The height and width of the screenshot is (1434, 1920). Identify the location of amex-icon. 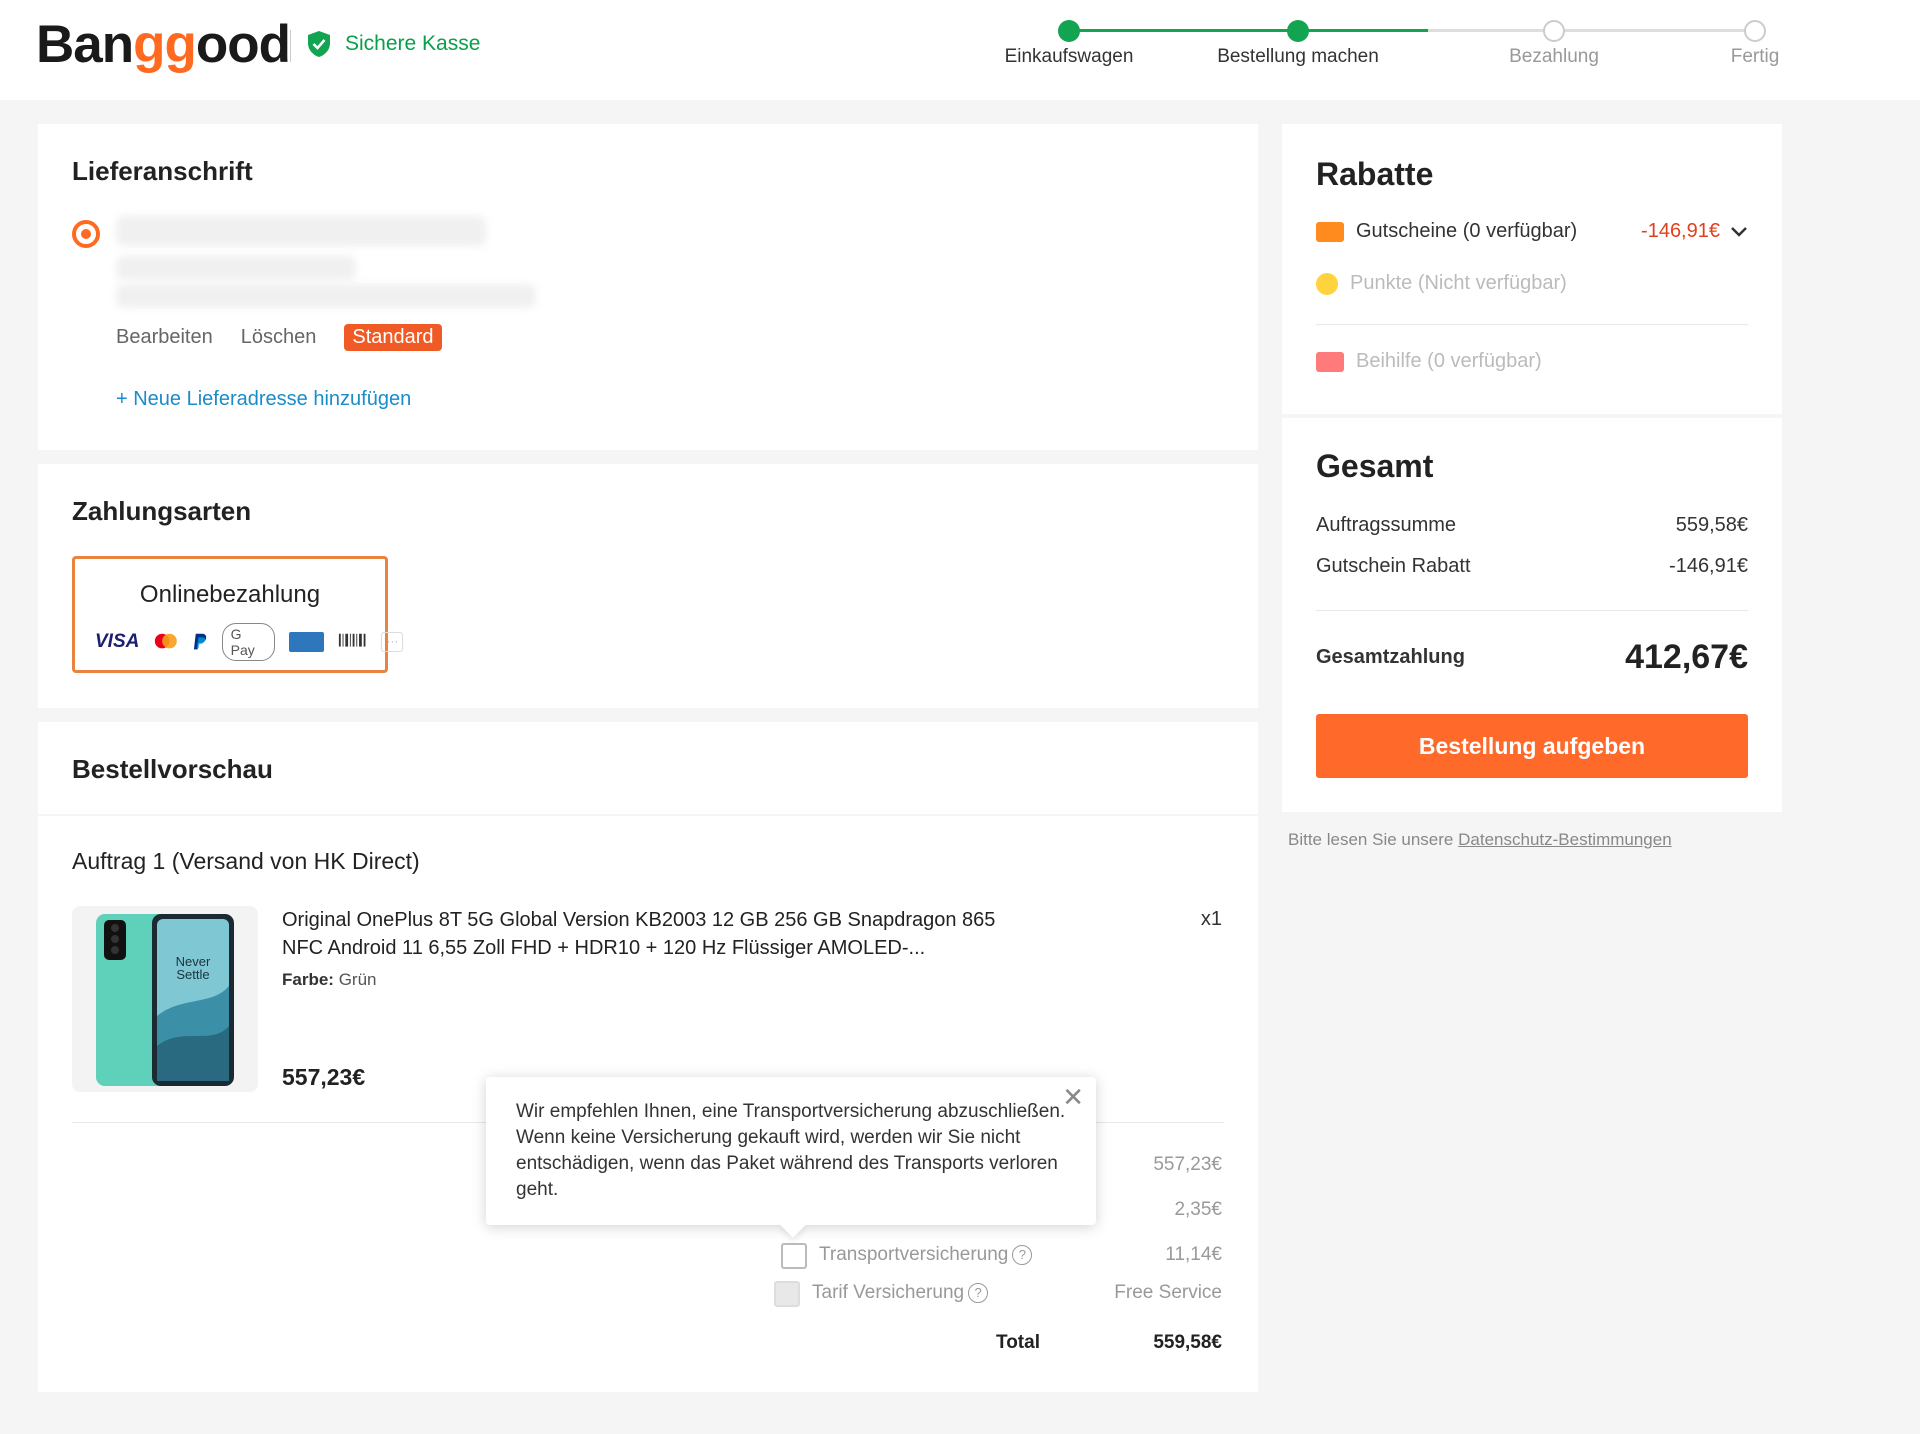
(307, 642).